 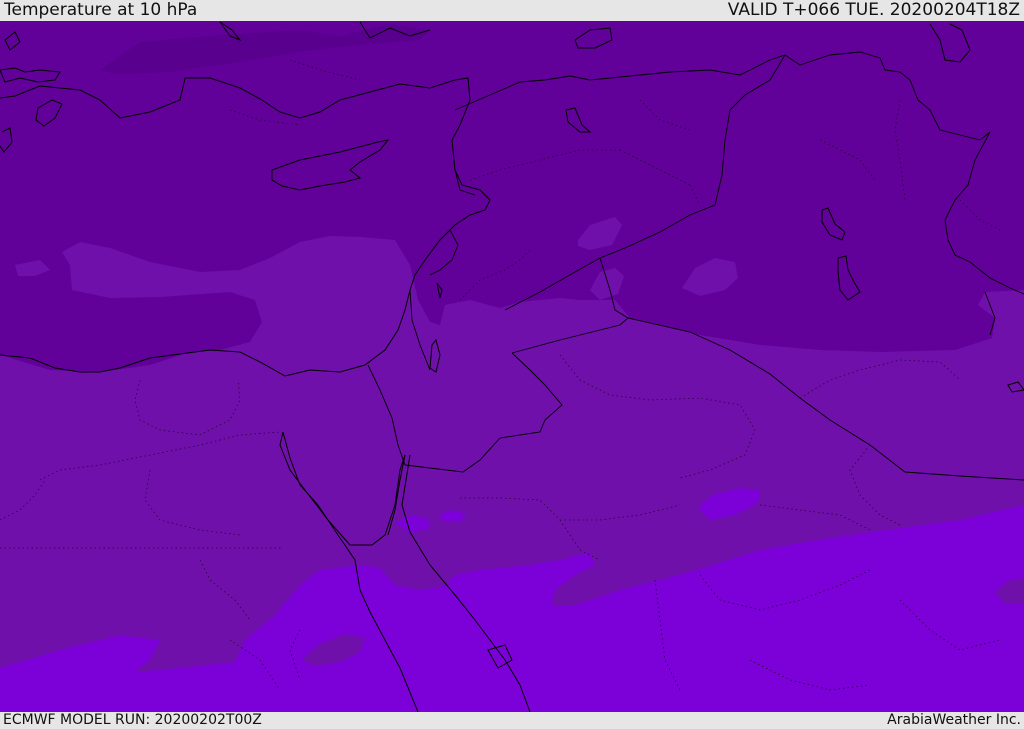 What do you see at coordinates (101, 10) in the screenshot?
I see `map-title: Temperature at 10 hPa` at bounding box center [101, 10].